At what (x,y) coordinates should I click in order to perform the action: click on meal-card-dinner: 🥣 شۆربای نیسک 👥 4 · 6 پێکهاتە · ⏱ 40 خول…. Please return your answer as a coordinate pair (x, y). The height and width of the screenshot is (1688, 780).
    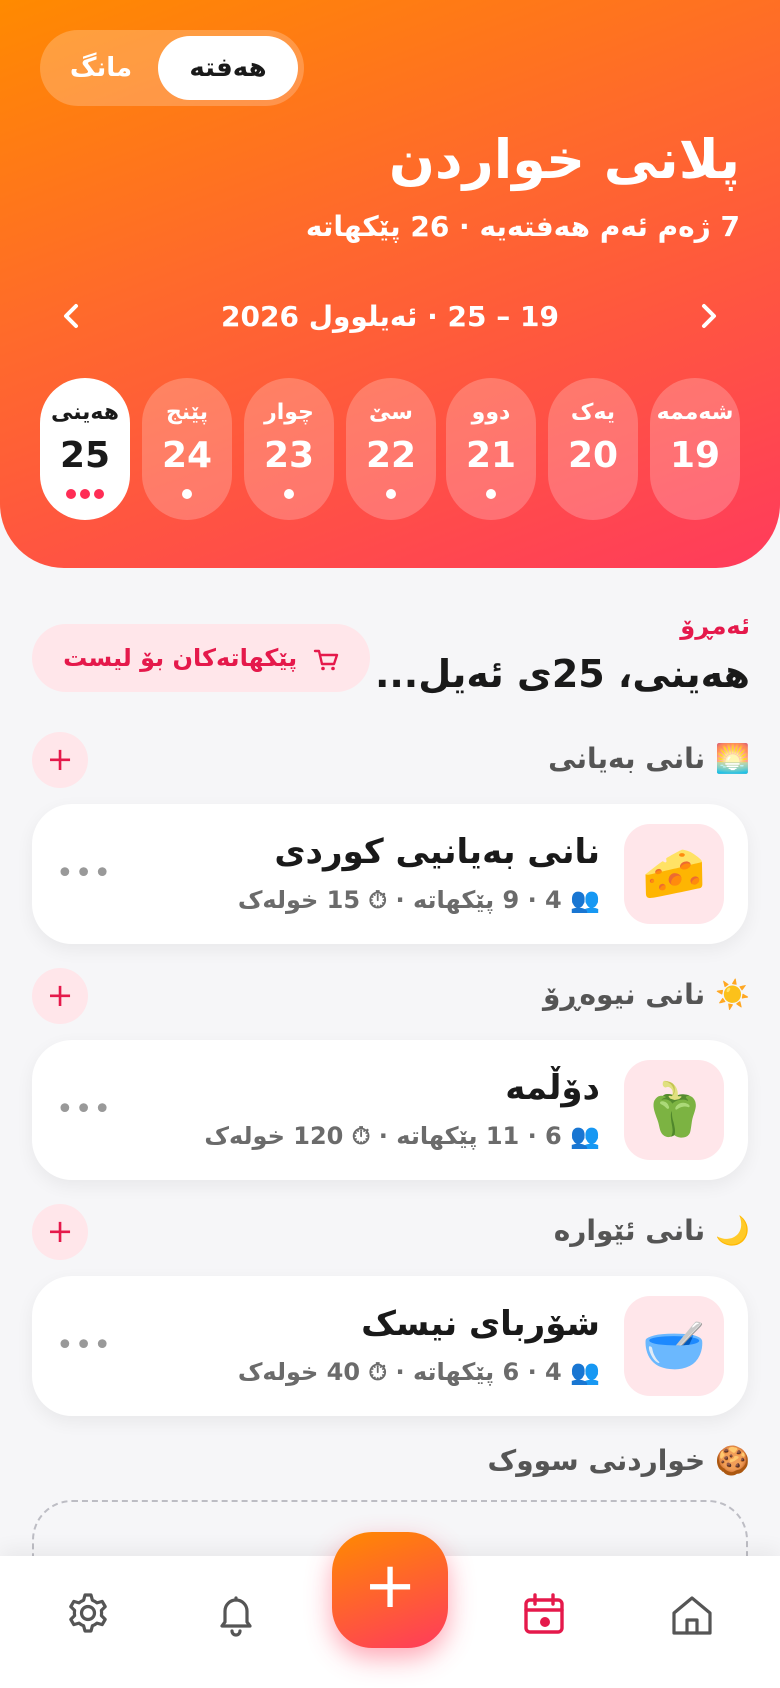
    Looking at the image, I should click on (390, 1346).